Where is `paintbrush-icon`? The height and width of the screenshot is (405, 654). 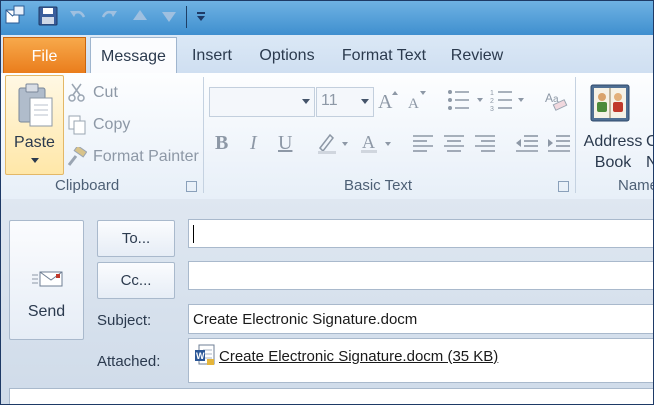 paintbrush-icon is located at coordinates (77, 157).